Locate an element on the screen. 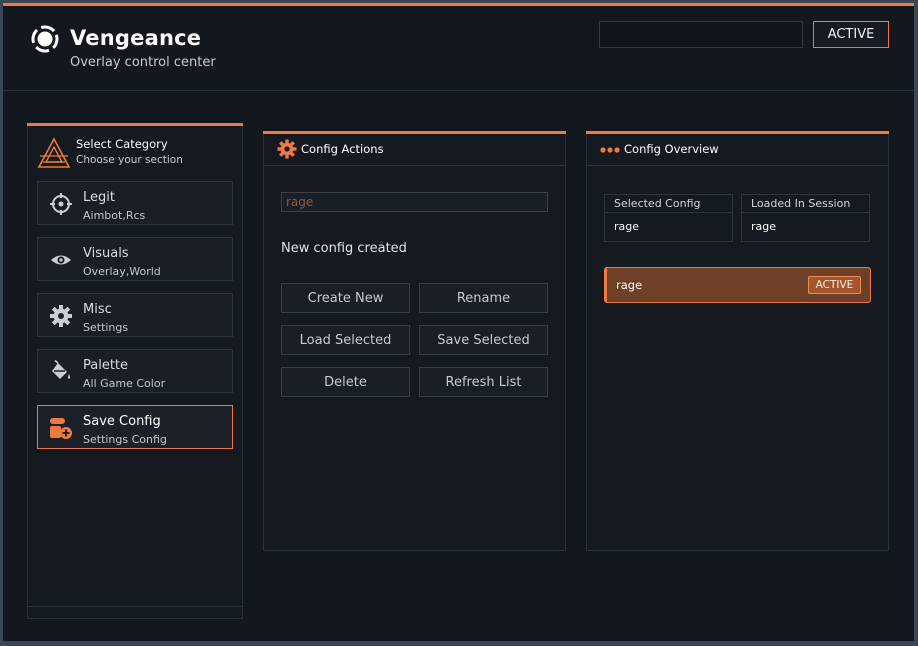 The height and width of the screenshot is (646, 918). rename-button: Rename is located at coordinates (483, 298).